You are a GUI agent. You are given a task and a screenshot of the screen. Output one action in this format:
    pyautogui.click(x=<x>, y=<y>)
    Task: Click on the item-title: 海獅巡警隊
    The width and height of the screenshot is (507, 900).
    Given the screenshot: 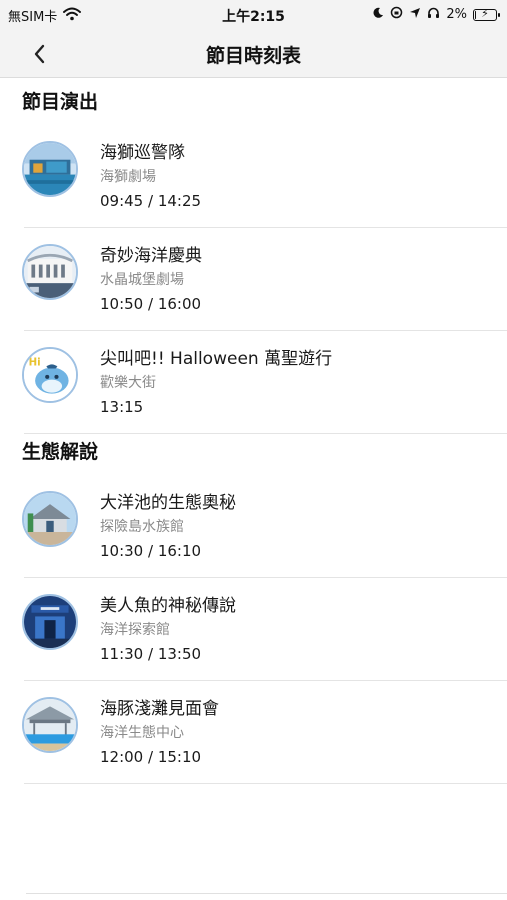 What is the action you would take?
    pyautogui.click(x=142, y=153)
    